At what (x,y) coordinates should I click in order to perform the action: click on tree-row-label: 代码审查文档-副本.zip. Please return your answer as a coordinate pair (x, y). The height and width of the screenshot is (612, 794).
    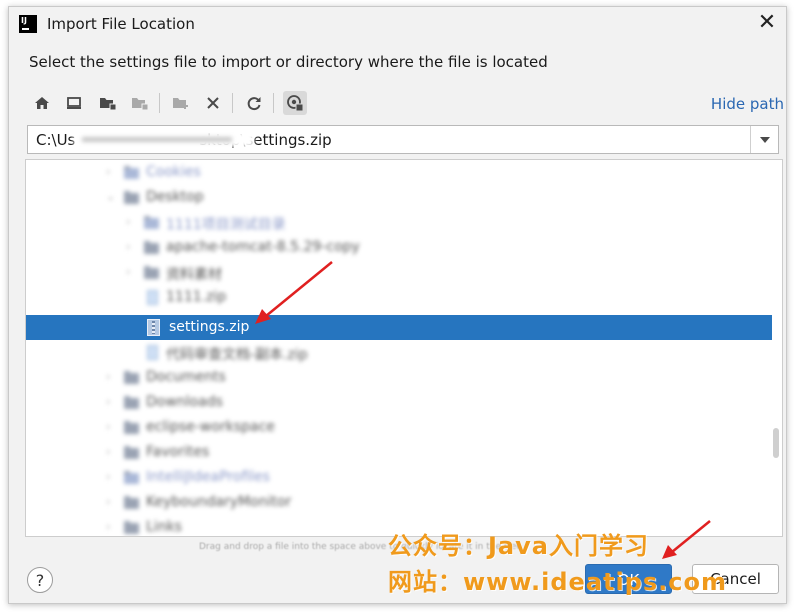
    Looking at the image, I should click on (237, 355).